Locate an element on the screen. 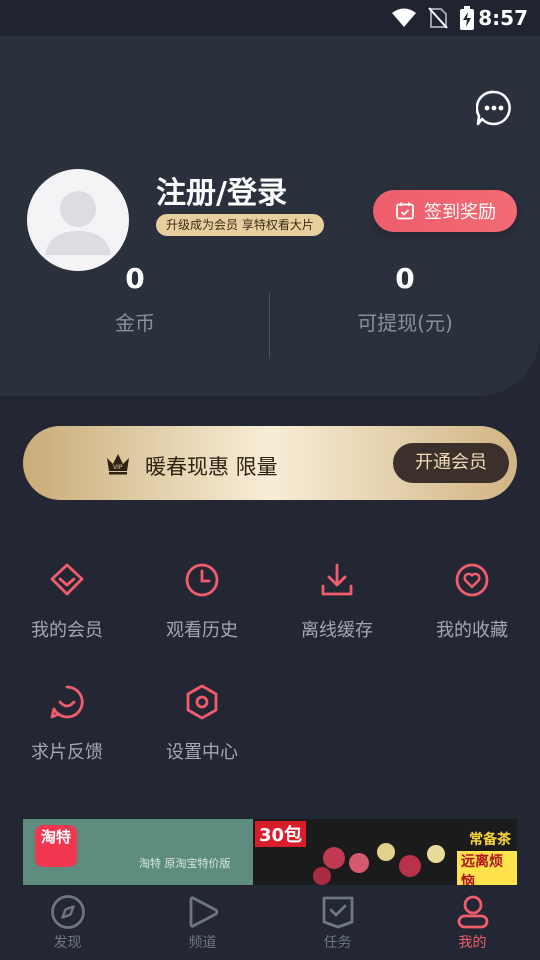 The image size is (540, 960). vip-crown-icon: VIP is located at coordinates (118, 464).